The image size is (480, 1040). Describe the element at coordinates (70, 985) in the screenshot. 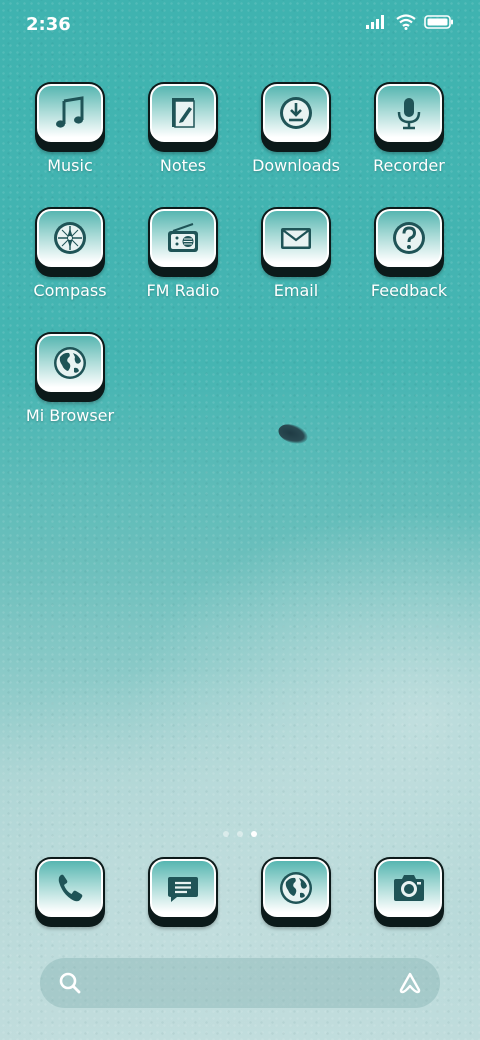

I see `search-icon` at that location.